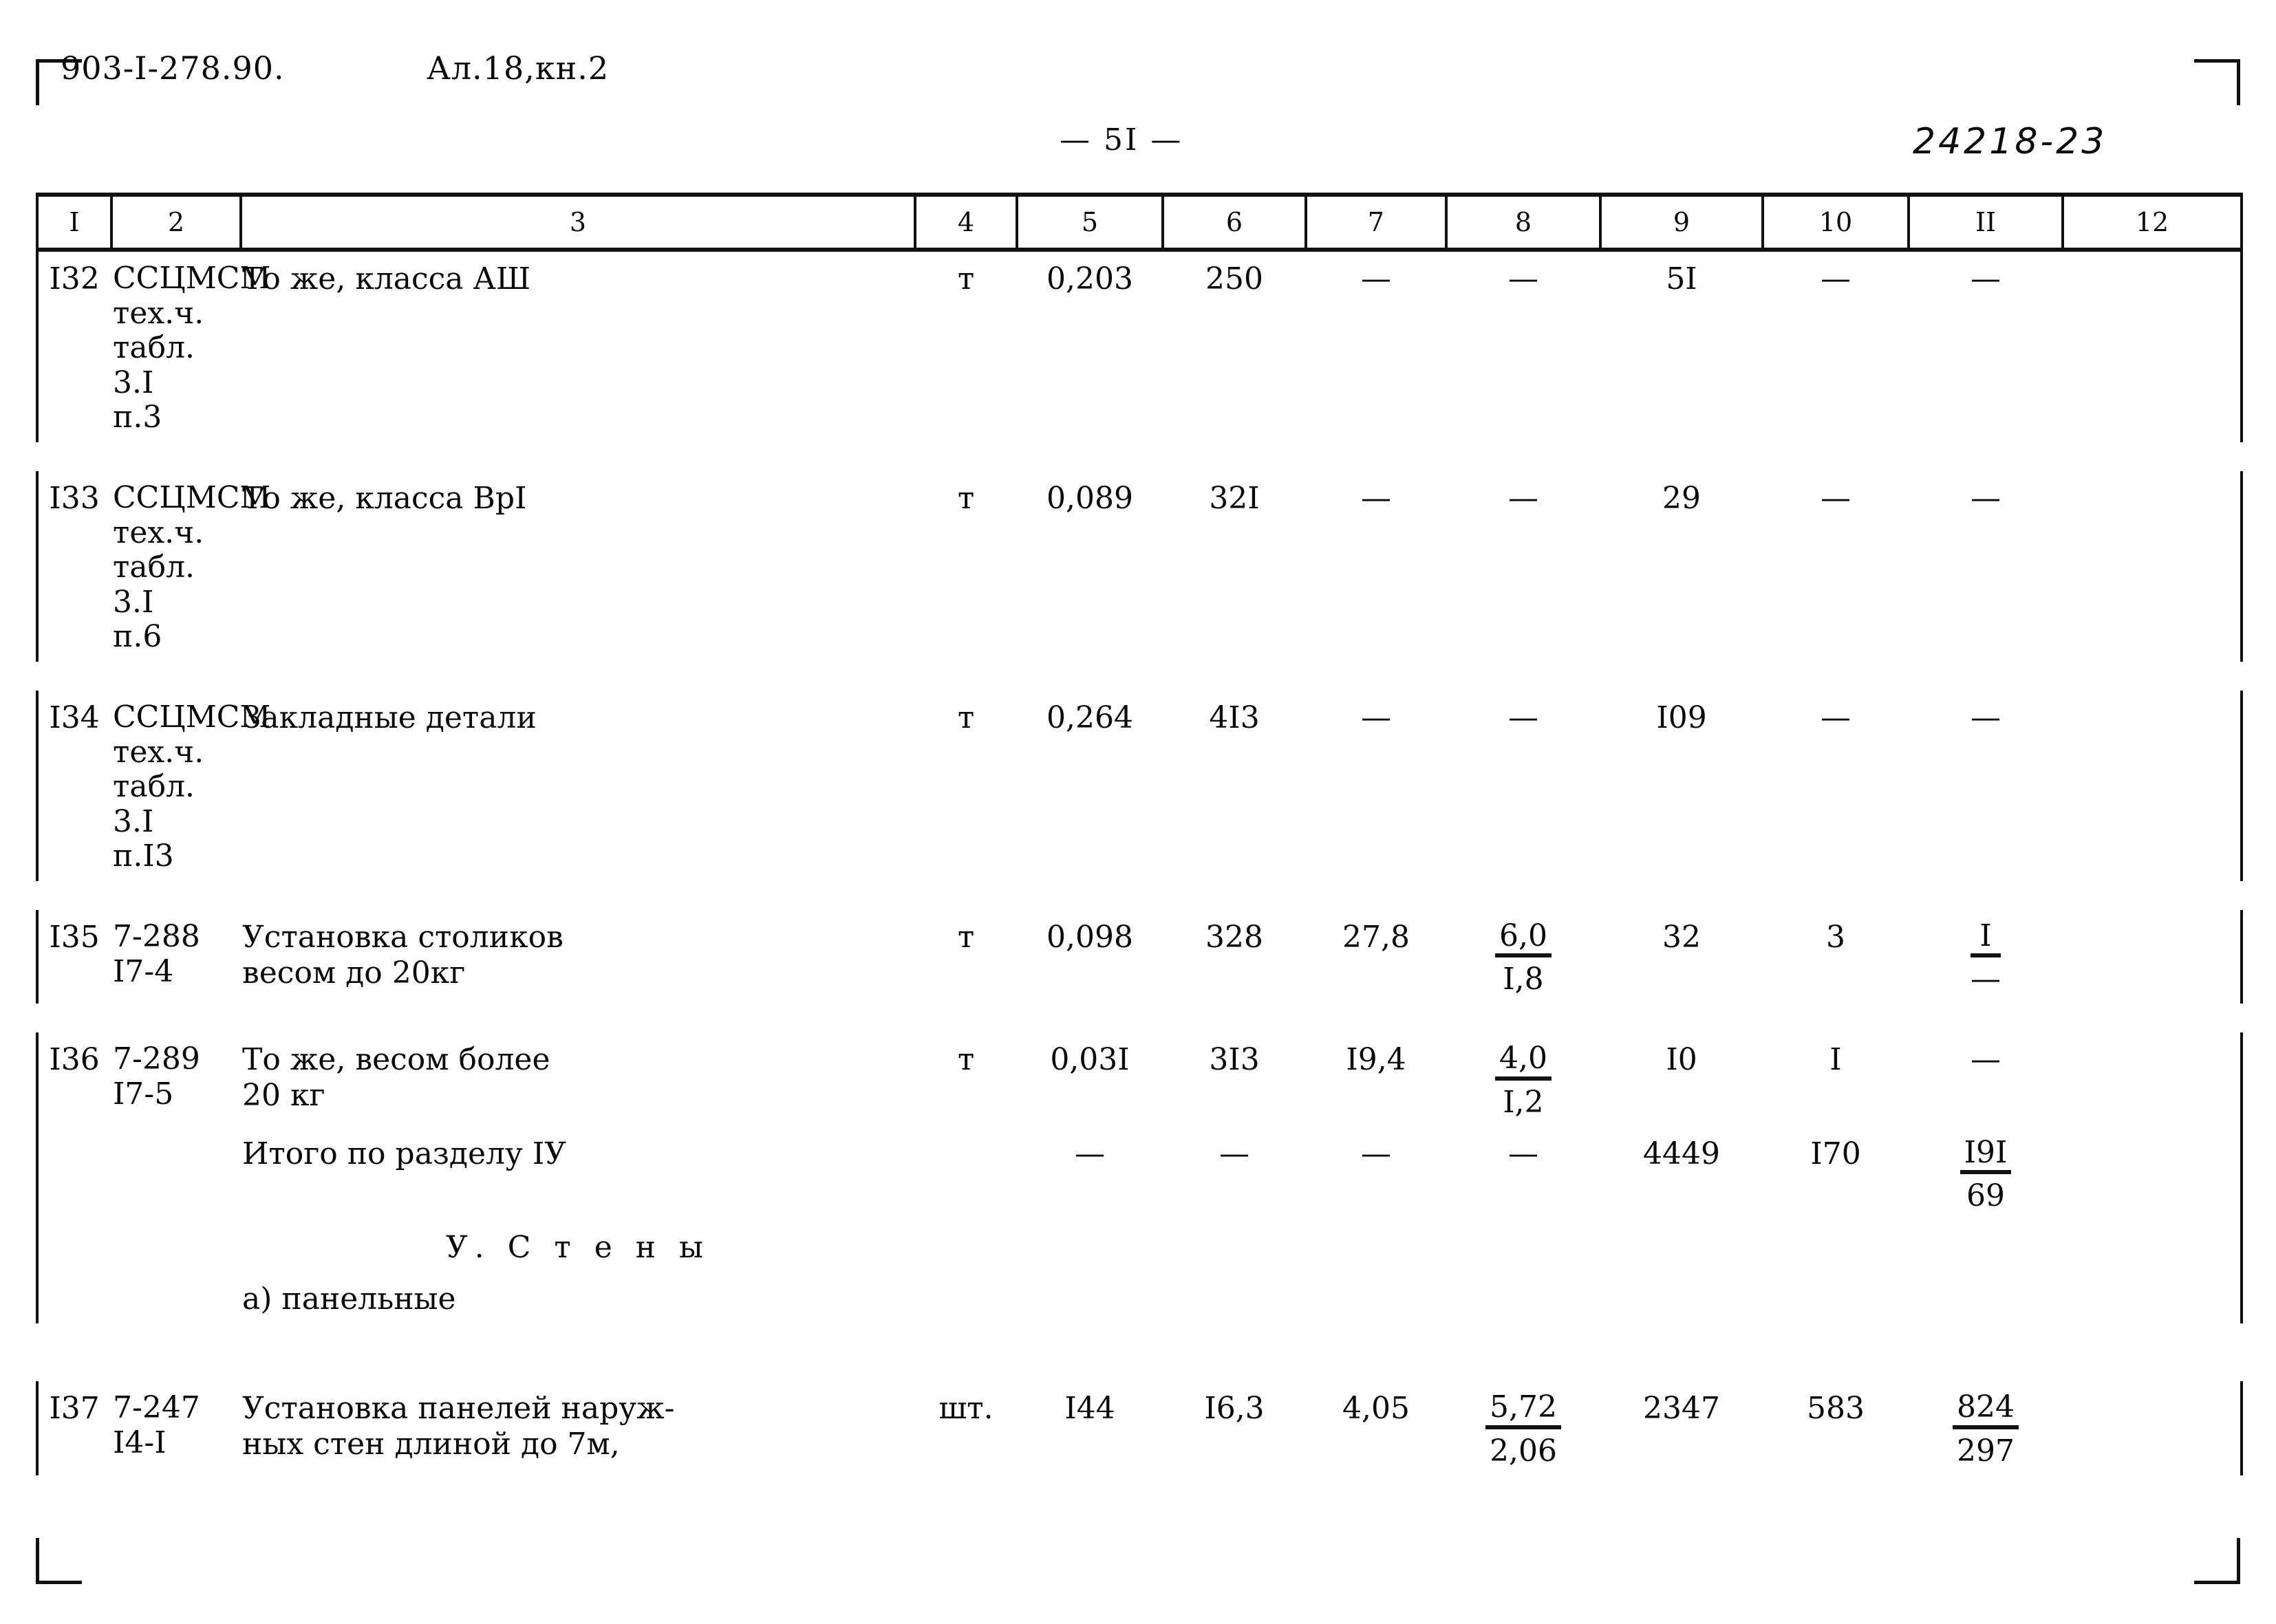 The image size is (2276, 1624). I want to click on row-col8: —, so click(1523, 717).